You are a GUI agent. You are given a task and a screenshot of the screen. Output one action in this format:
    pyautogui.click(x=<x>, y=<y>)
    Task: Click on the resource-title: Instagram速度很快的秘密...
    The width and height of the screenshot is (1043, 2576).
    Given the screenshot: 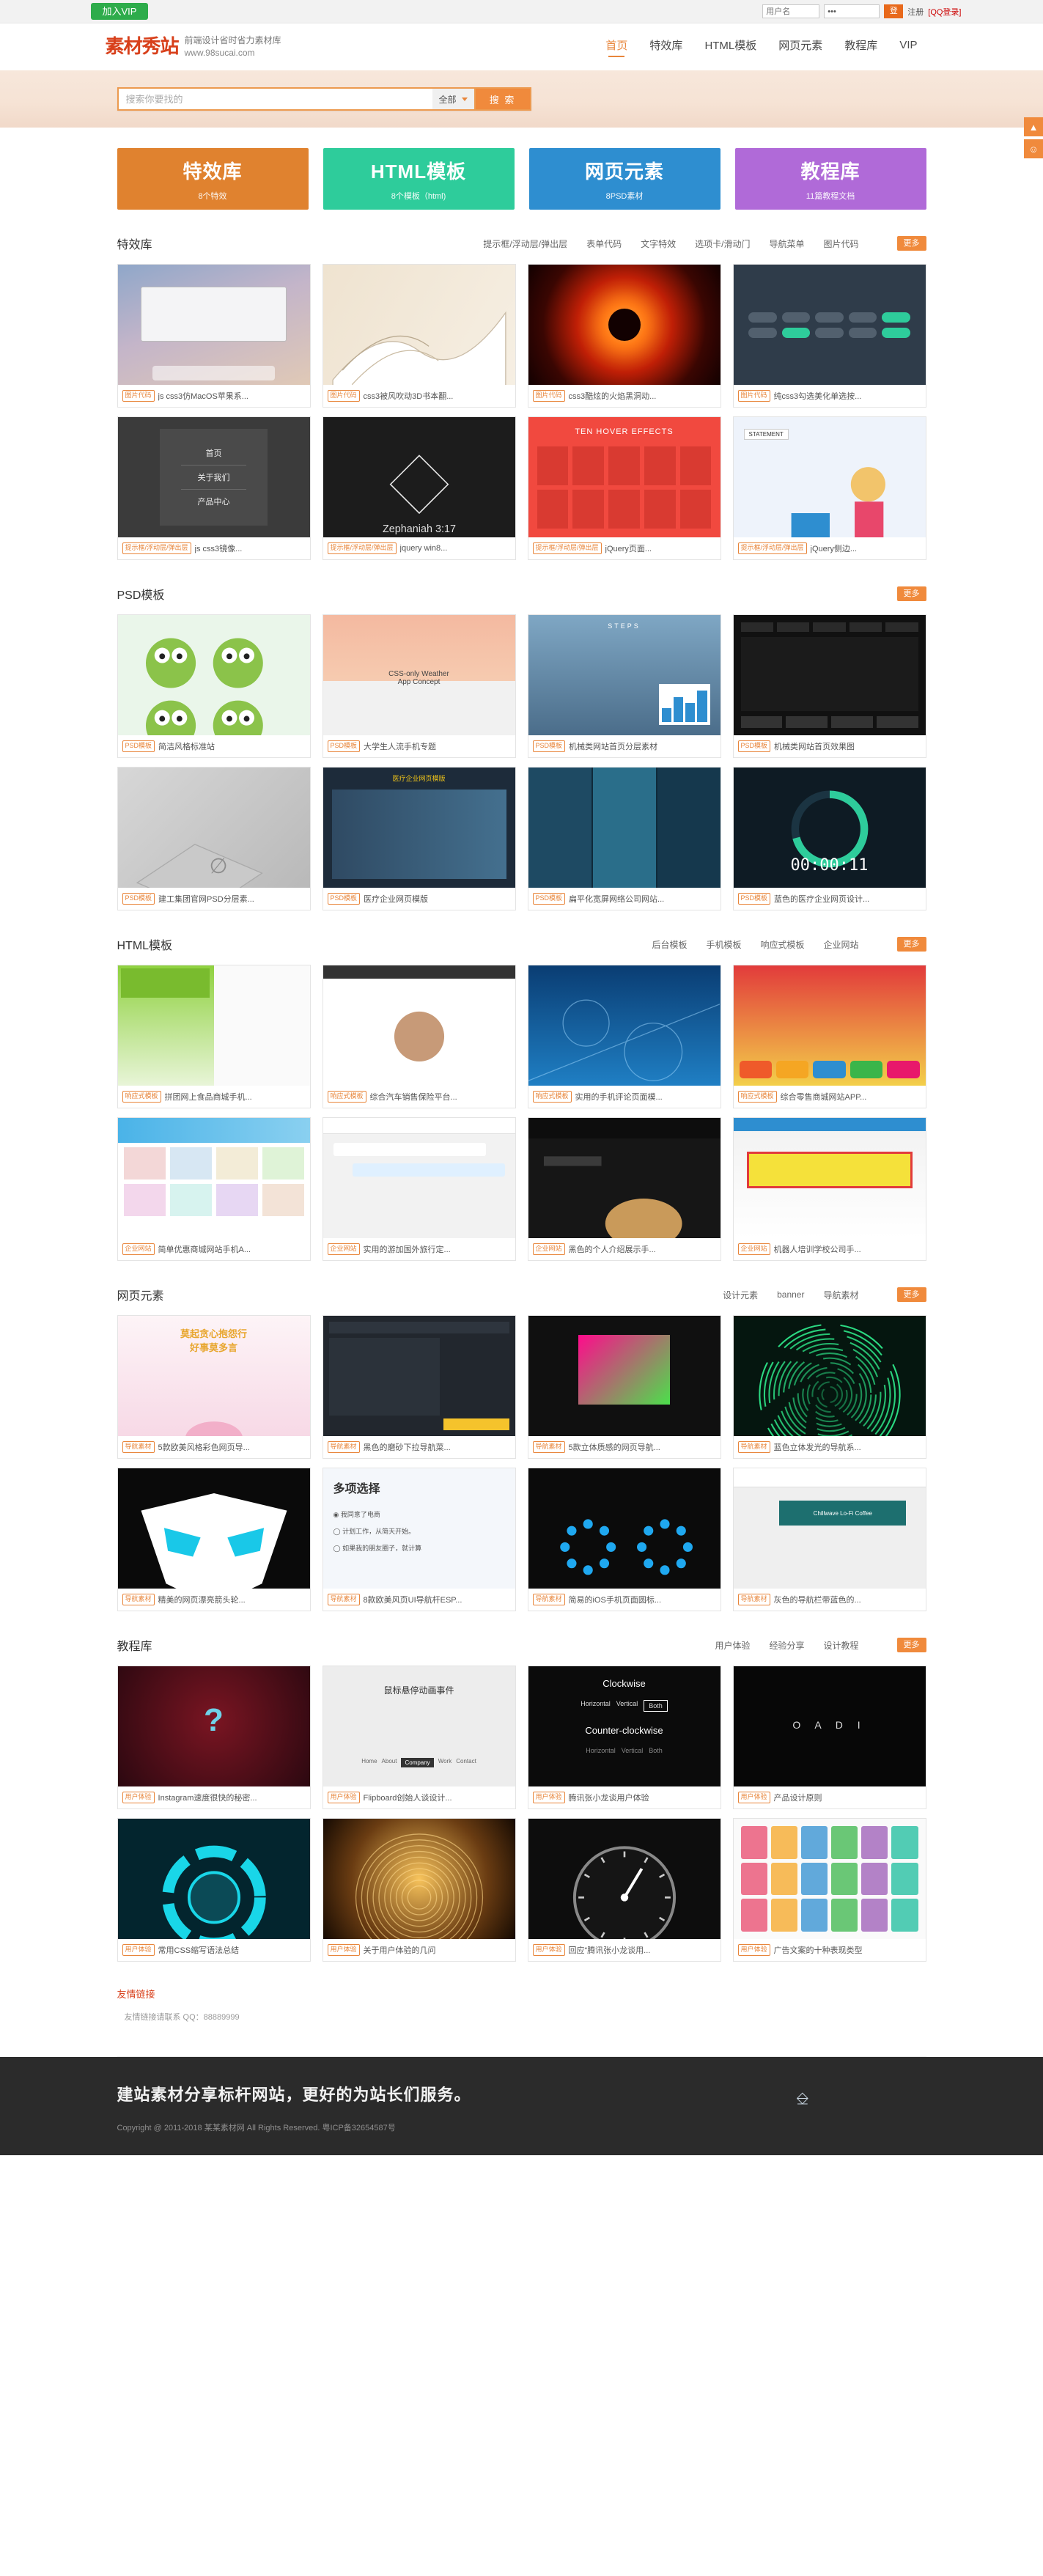 What is the action you would take?
    pyautogui.click(x=207, y=1797)
    